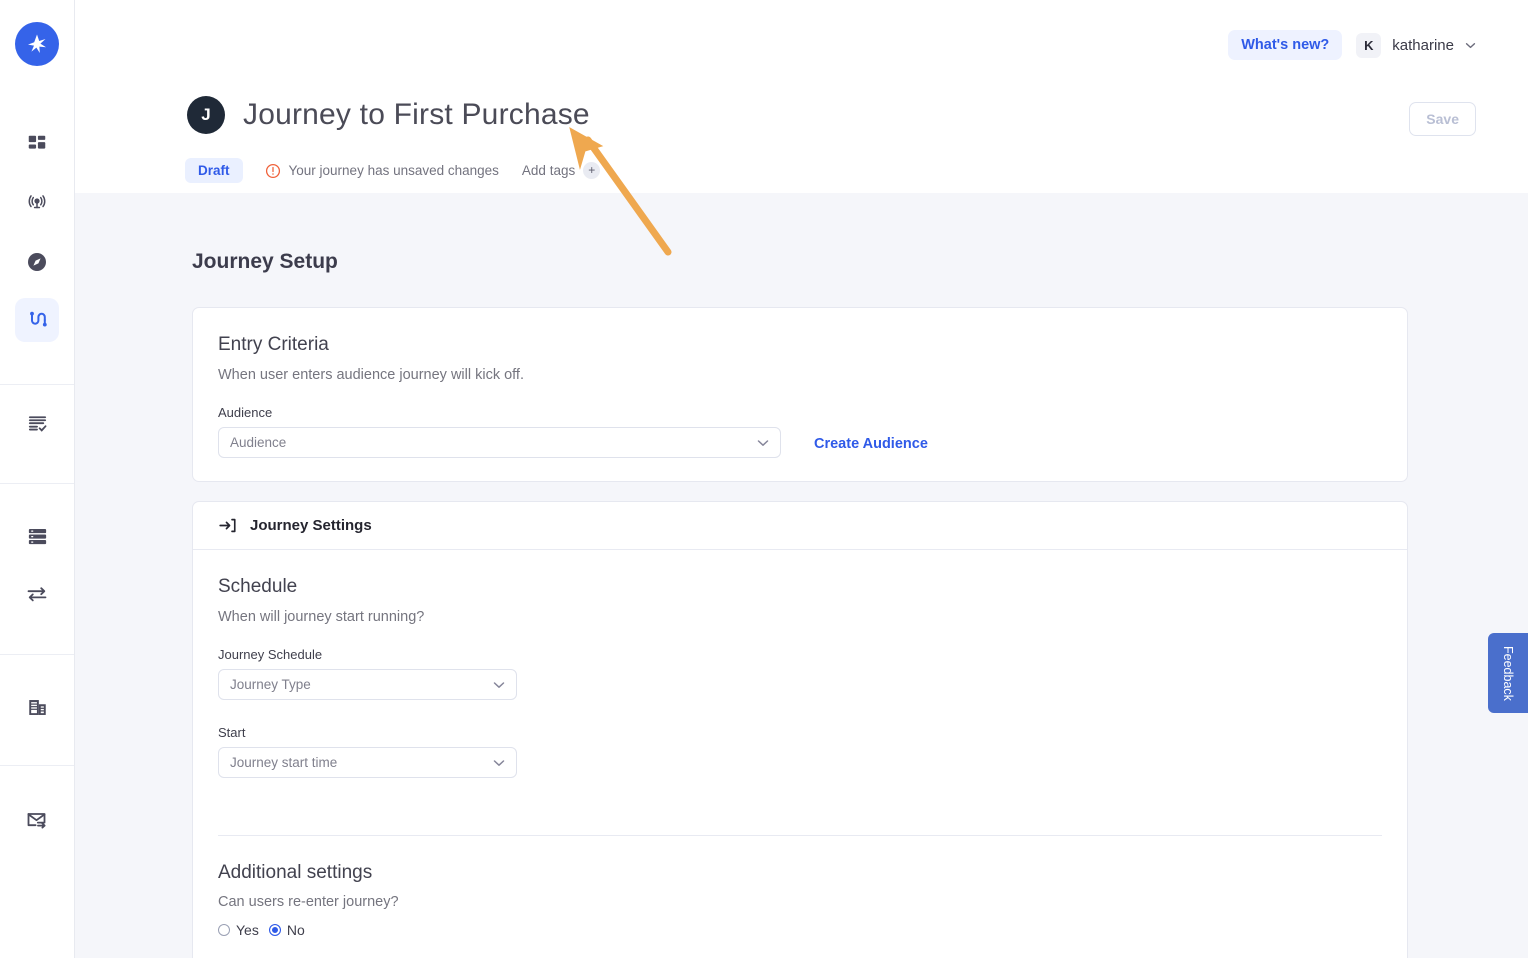 The image size is (1528, 958). Describe the element at coordinates (871, 444) in the screenshot. I see `create-audience-button: Create Audience` at that location.